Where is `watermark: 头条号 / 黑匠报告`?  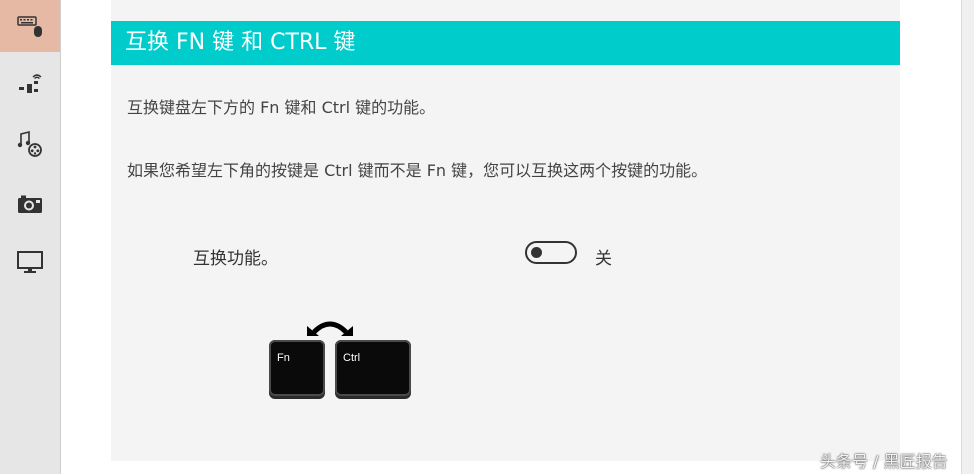 watermark: 头条号 / 黑匠报告 is located at coordinates (884, 461).